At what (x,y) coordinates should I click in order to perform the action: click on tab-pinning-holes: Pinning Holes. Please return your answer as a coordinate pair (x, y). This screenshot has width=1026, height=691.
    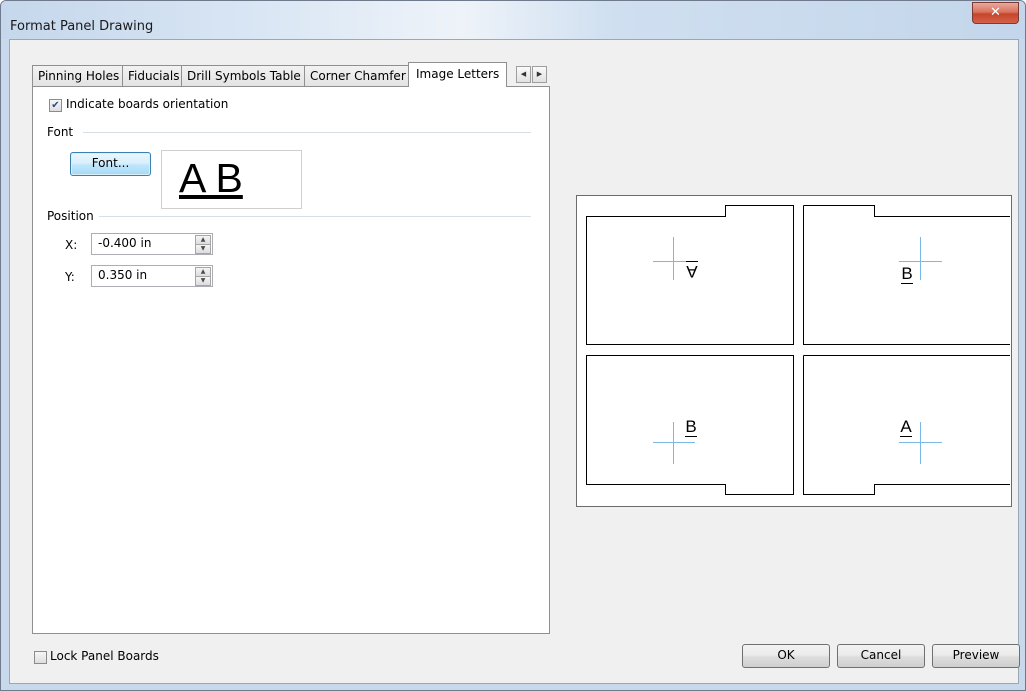
    Looking at the image, I should click on (79, 75).